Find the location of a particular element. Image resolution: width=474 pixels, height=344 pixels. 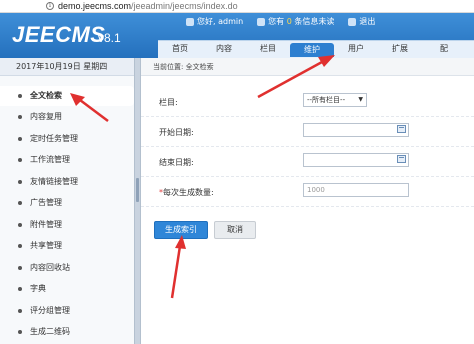

count-input: 1000 is located at coordinates (356, 190).